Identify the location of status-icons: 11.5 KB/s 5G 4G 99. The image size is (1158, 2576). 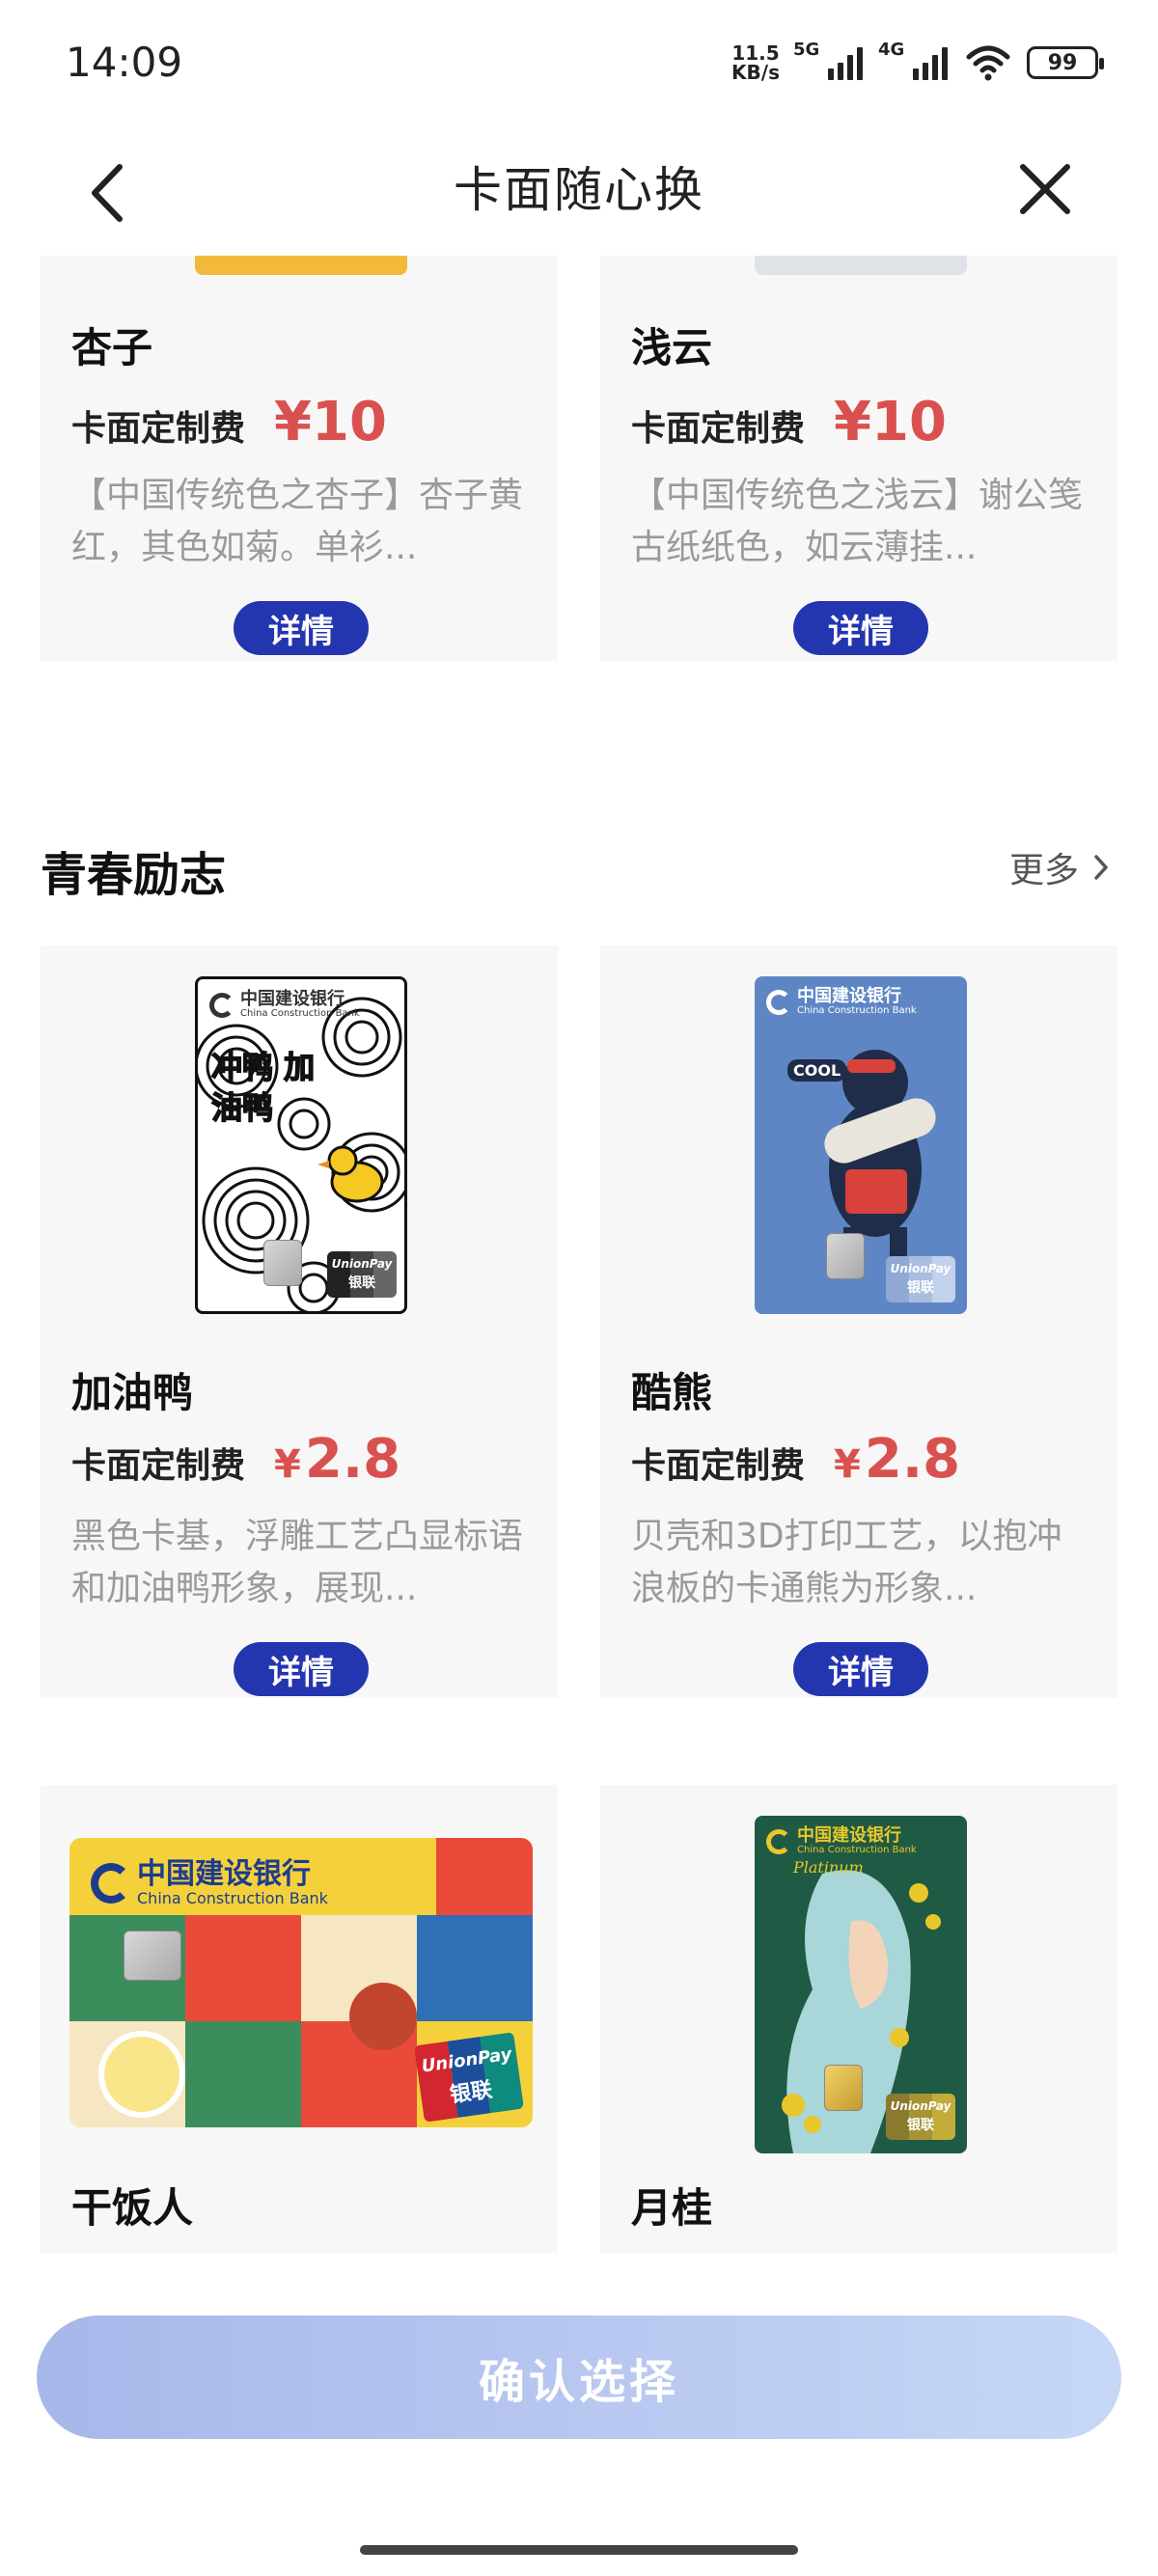
(917, 63).